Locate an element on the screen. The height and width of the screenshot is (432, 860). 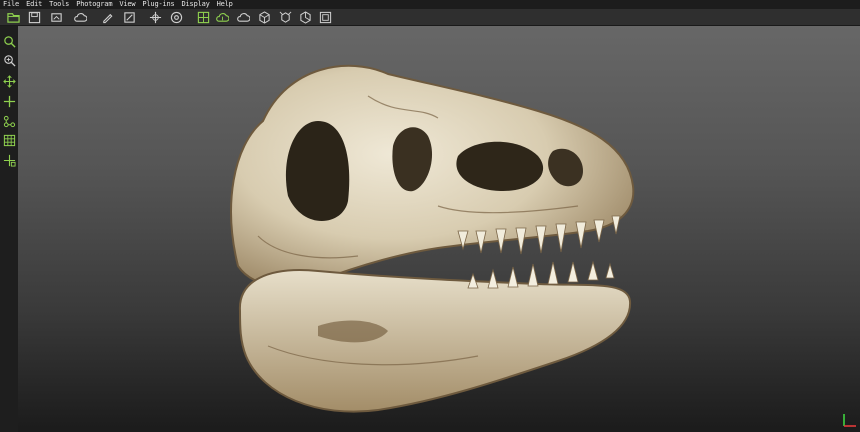
export-icon is located at coordinates (56, 17).